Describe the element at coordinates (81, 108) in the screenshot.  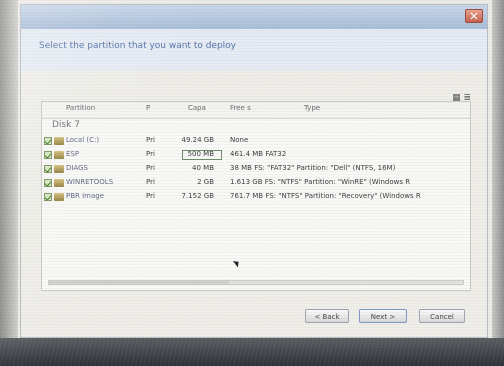
I see `header-partition: Partition` at that location.